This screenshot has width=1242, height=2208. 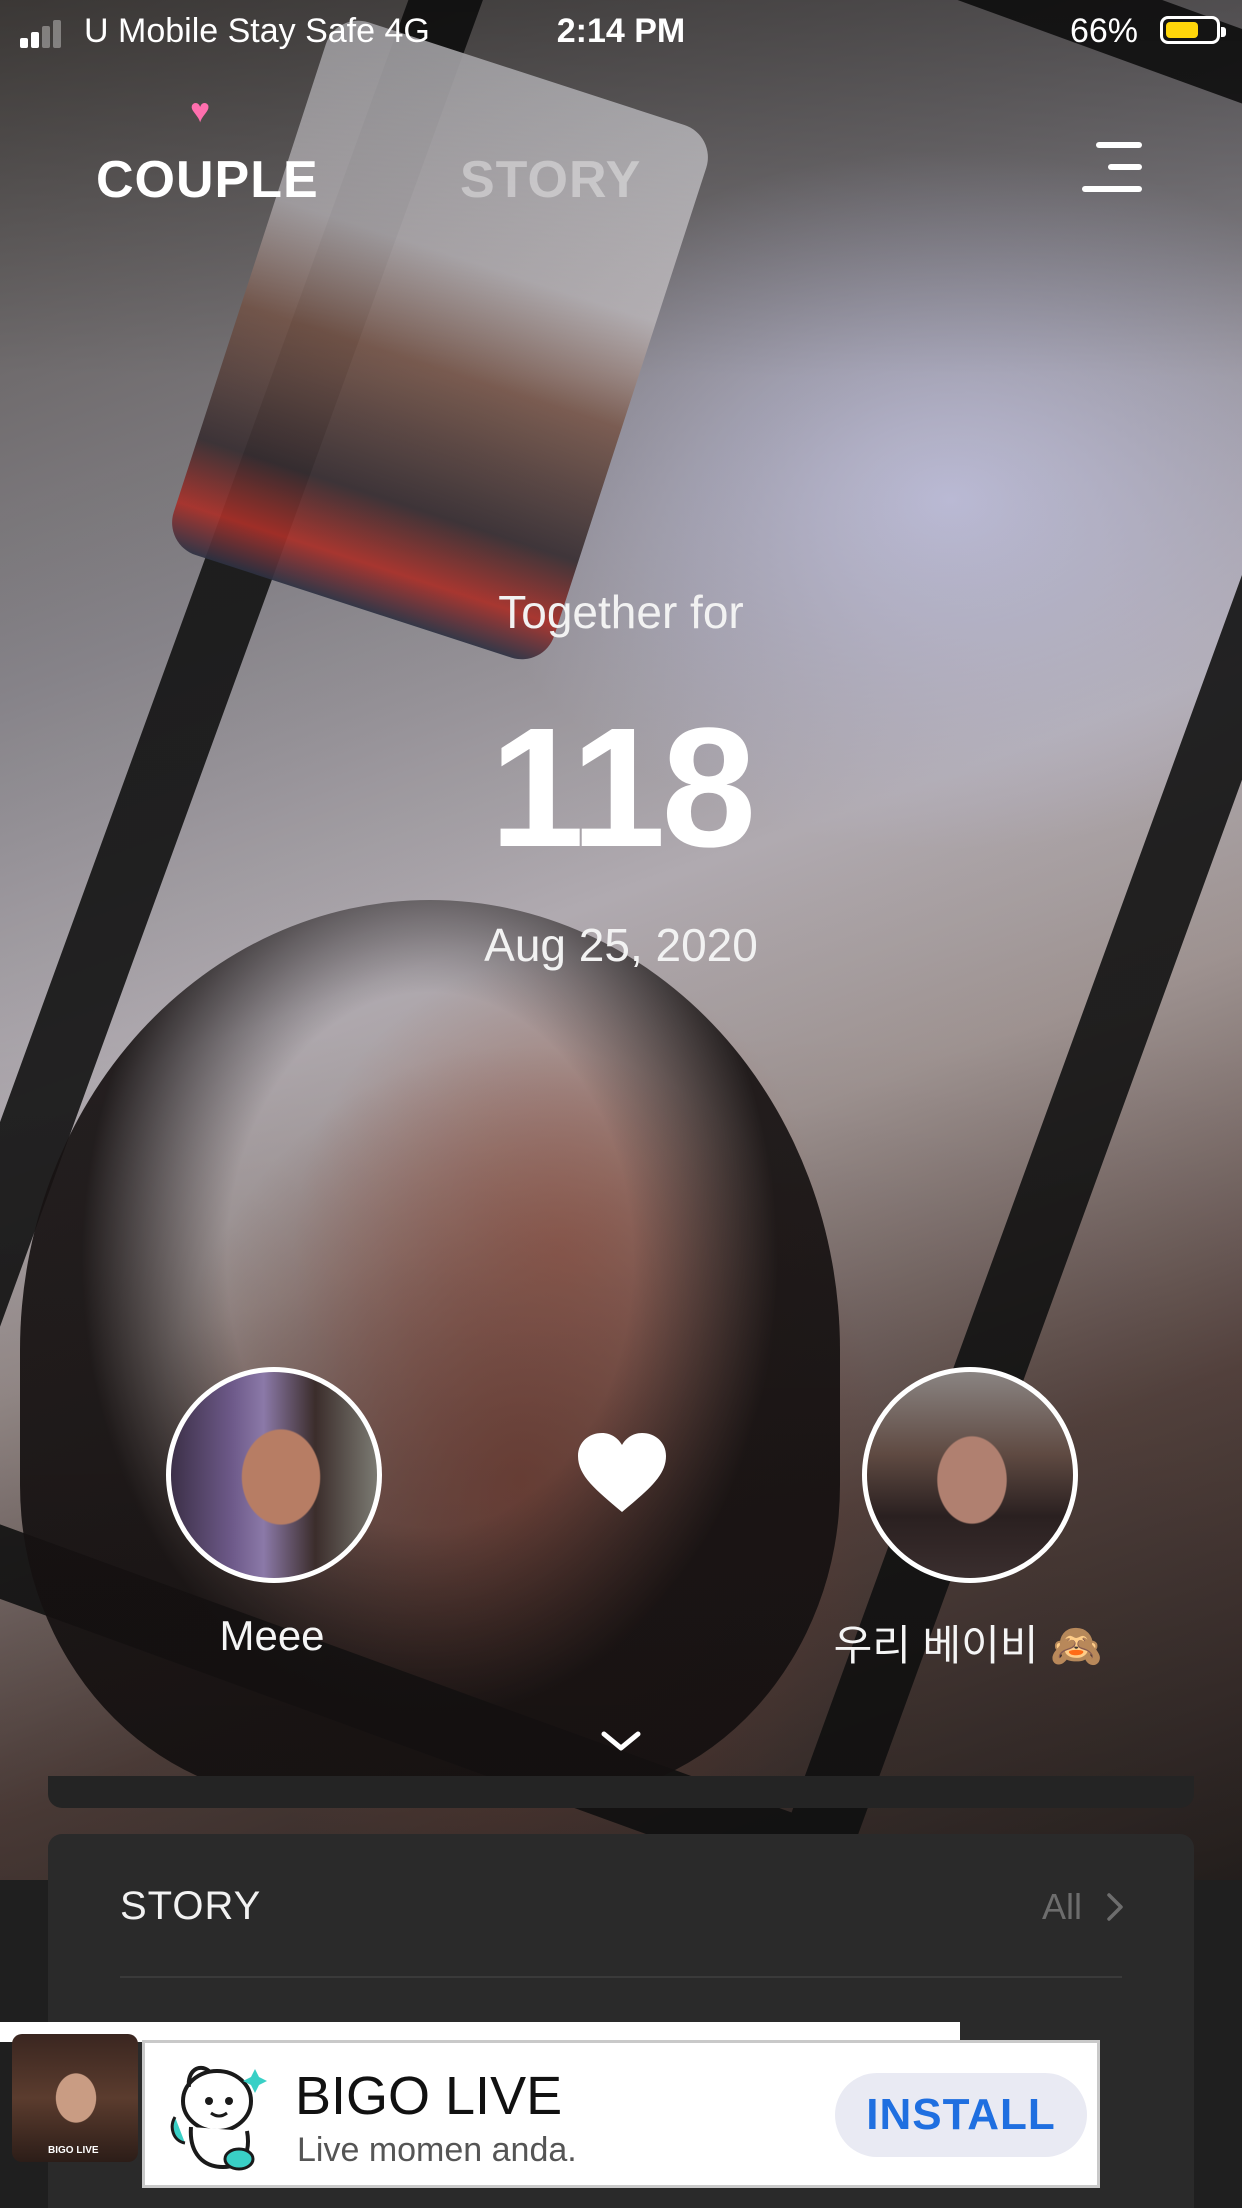 What do you see at coordinates (437, 2150) in the screenshot?
I see `ad-subtitle: Live momen anda.` at bounding box center [437, 2150].